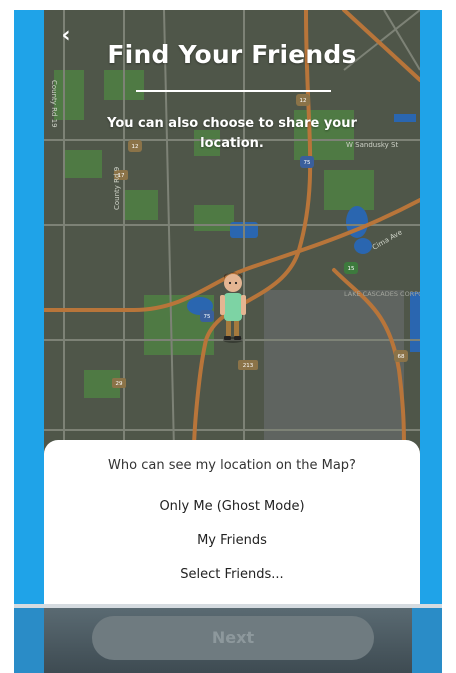  What do you see at coordinates (232, 507) in the screenshot?
I see `option-ghost-mode: Only Me (Ghost Mode)` at bounding box center [232, 507].